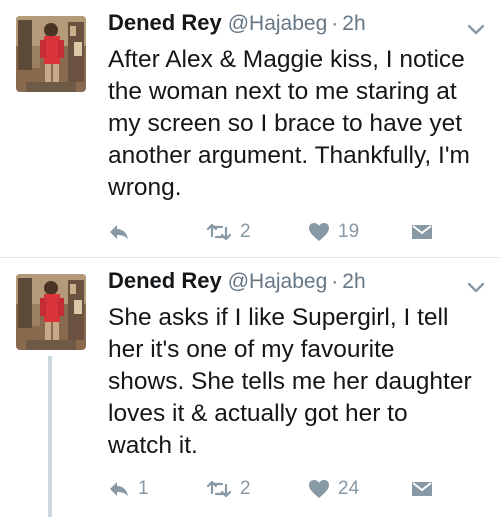  What do you see at coordinates (282, 91) in the screenshot?
I see `tweet-text-line: the woman next to me staring at` at bounding box center [282, 91].